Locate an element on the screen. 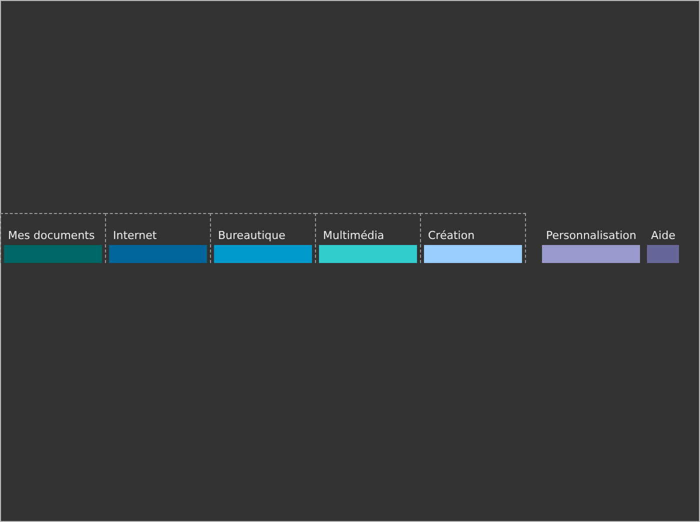  menu-item-label: Création is located at coordinates (473, 235).